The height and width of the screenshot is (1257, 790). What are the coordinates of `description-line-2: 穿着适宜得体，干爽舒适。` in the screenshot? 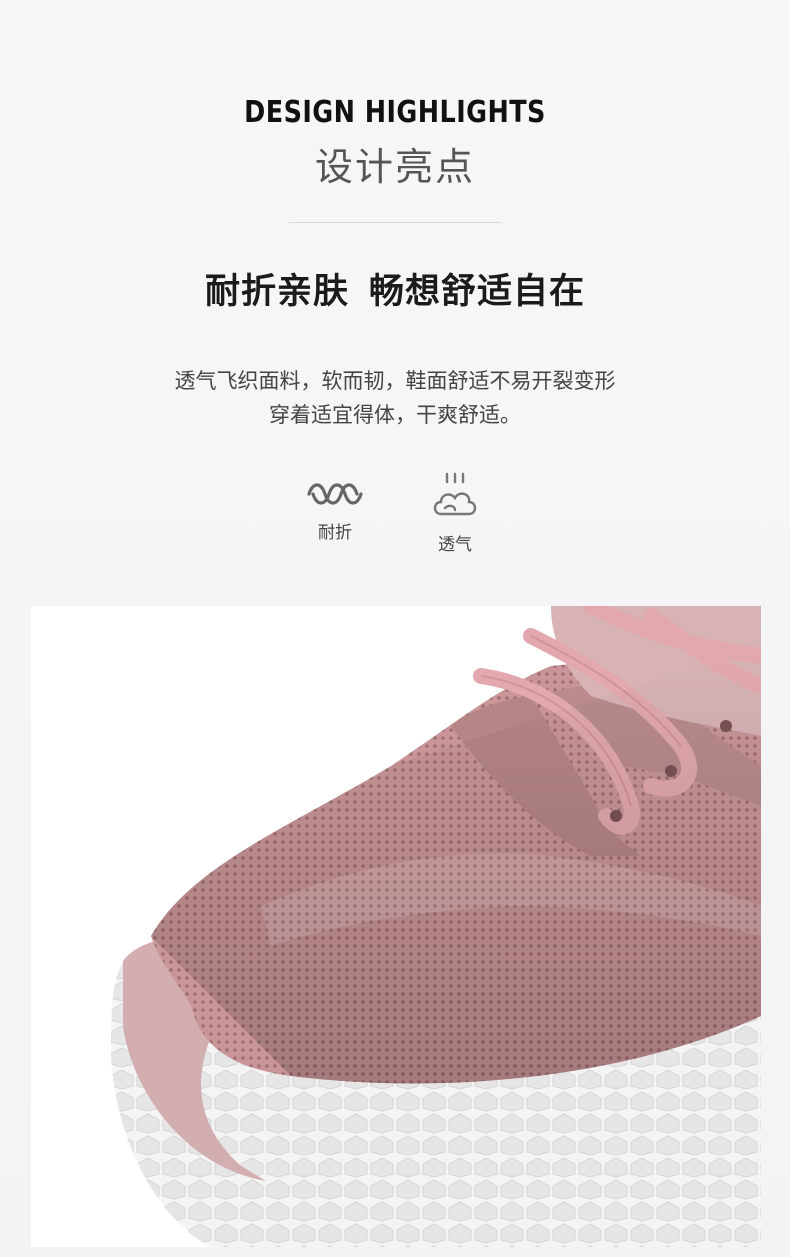 It's located at (395, 415).